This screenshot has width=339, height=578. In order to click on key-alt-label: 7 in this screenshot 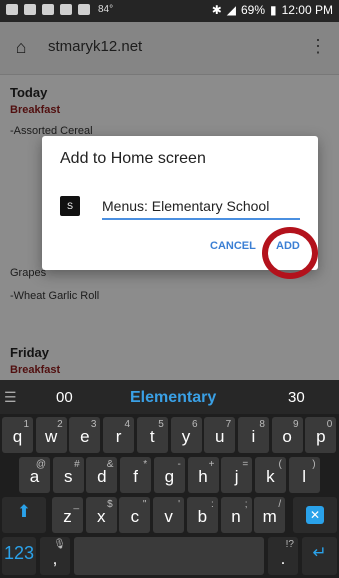, I will do `click(228, 424)`.